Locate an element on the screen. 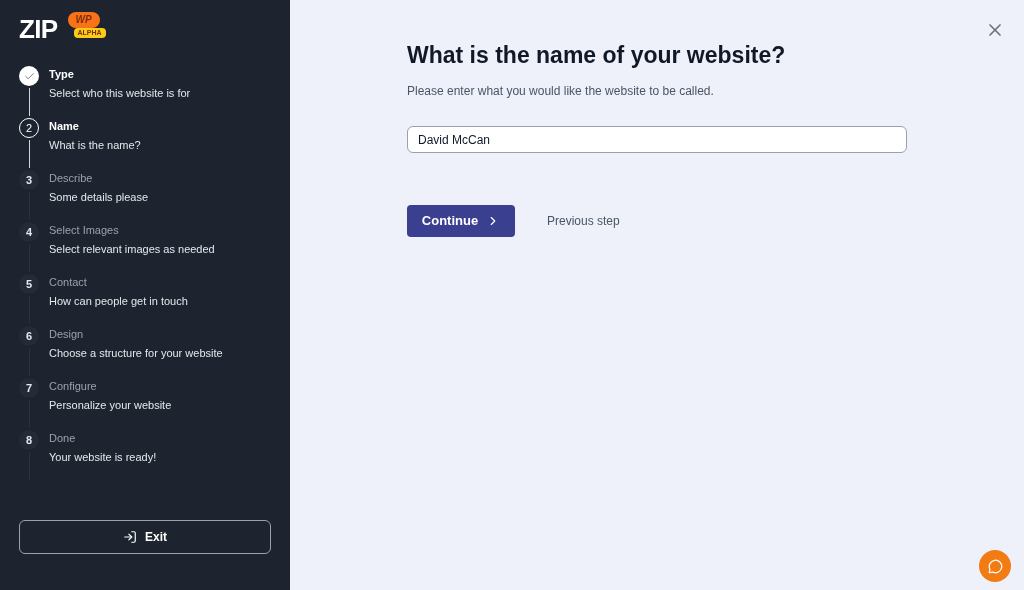 The height and width of the screenshot is (590, 1024). logo-badge: WP is located at coordinates (83, 20).